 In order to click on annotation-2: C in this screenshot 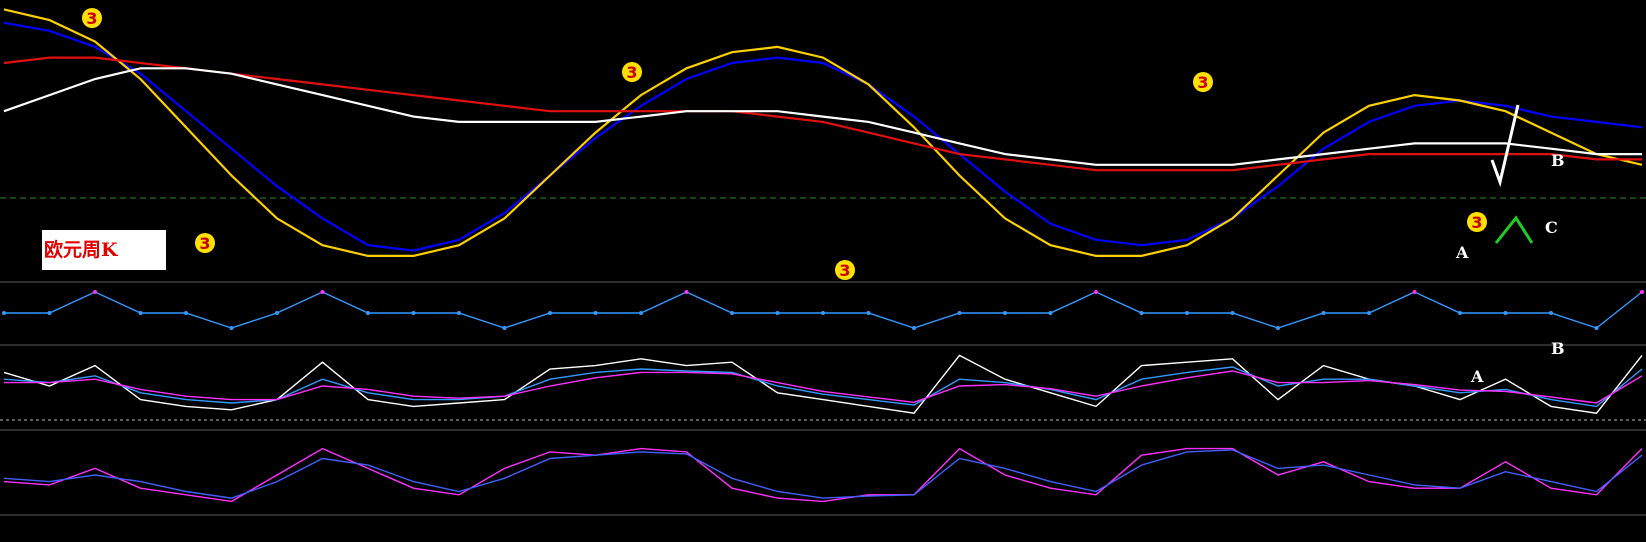, I will do `click(1551, 227)`.